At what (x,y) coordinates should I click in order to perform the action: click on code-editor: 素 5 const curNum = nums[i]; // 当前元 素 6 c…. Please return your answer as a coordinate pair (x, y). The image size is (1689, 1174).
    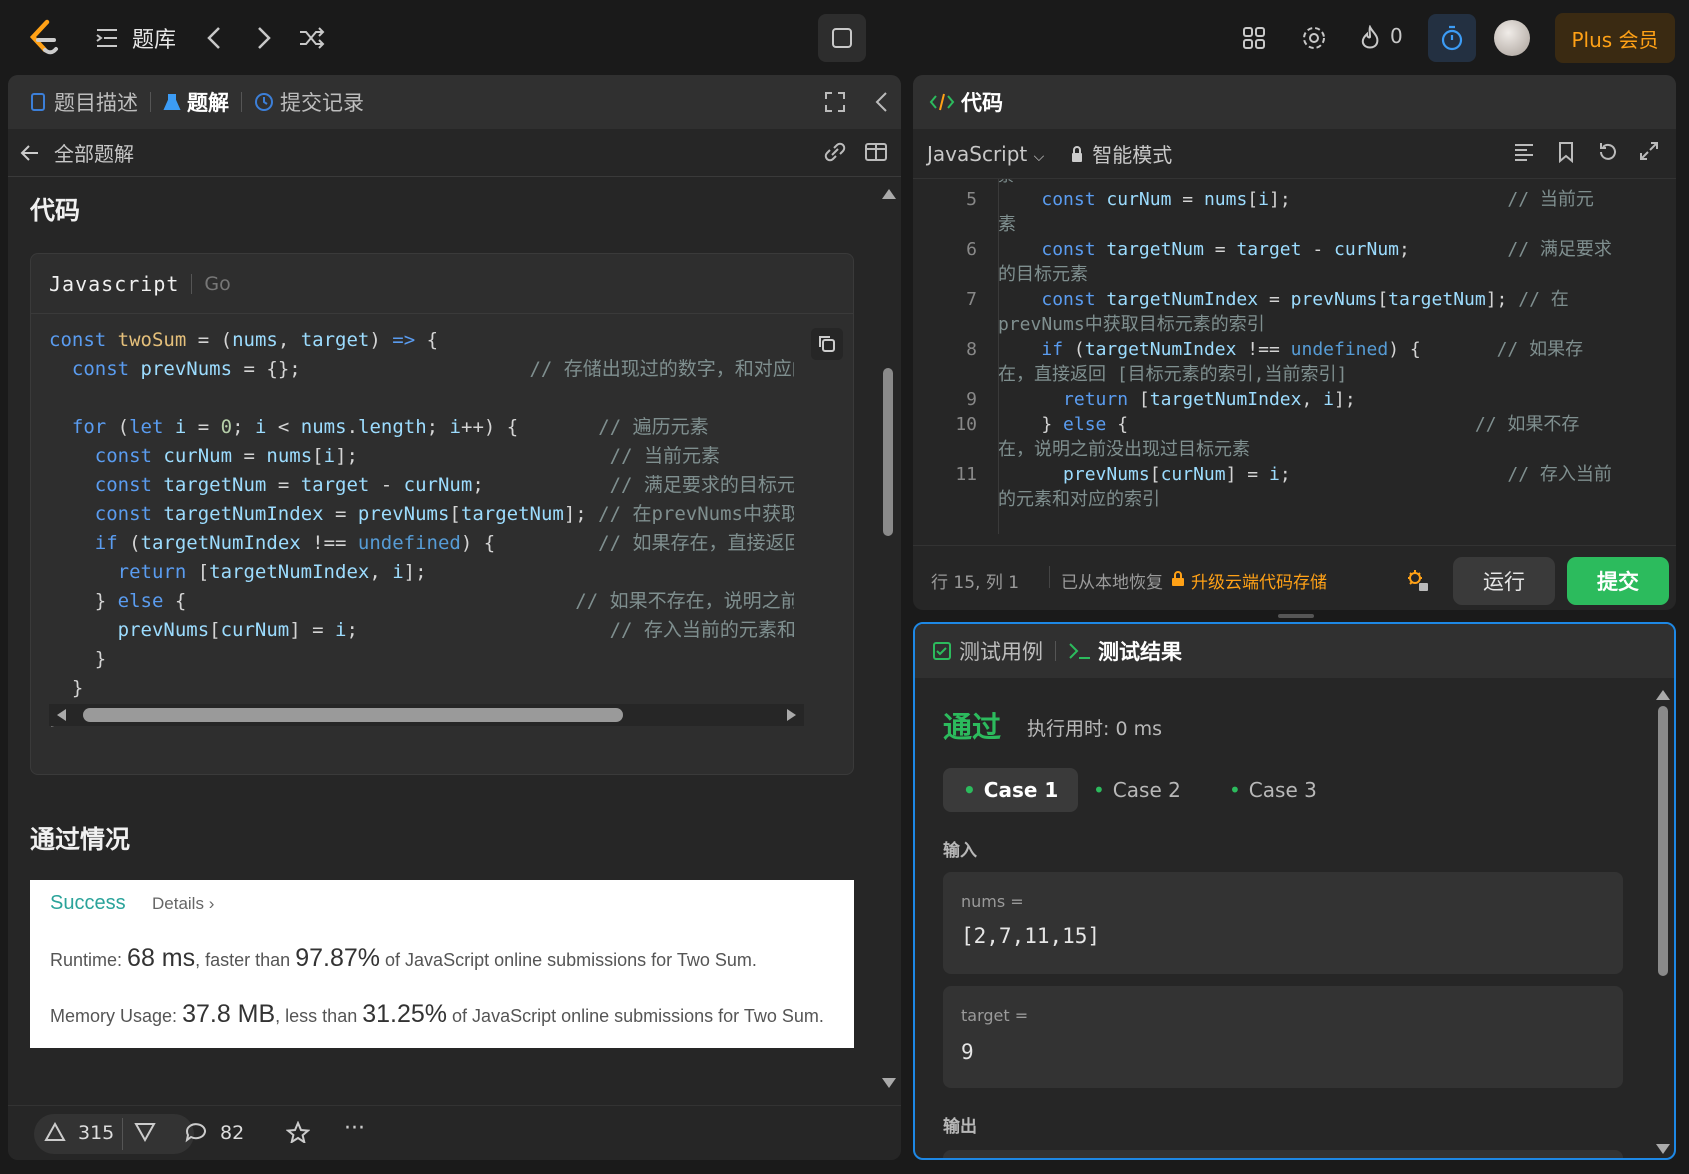
    Looking at the image, I should click on (1294, 356).